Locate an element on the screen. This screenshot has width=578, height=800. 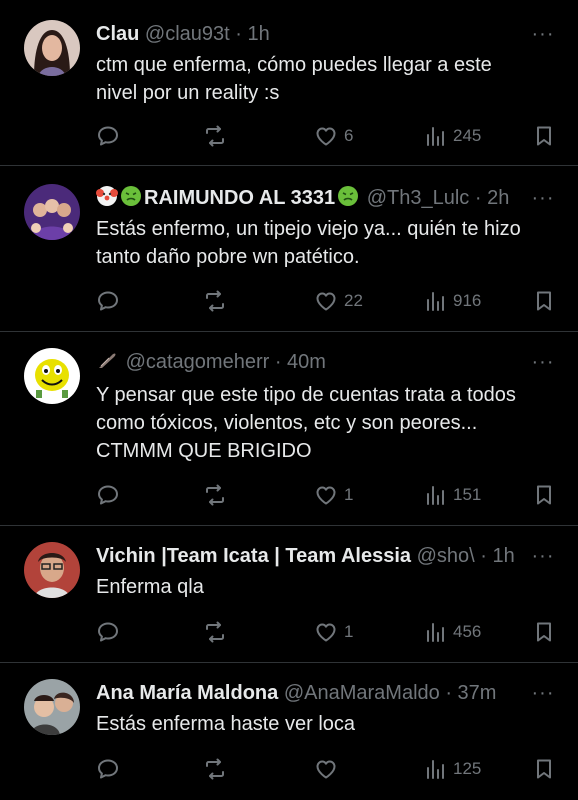
views-button: 916 is located at coordinates (452, 301).